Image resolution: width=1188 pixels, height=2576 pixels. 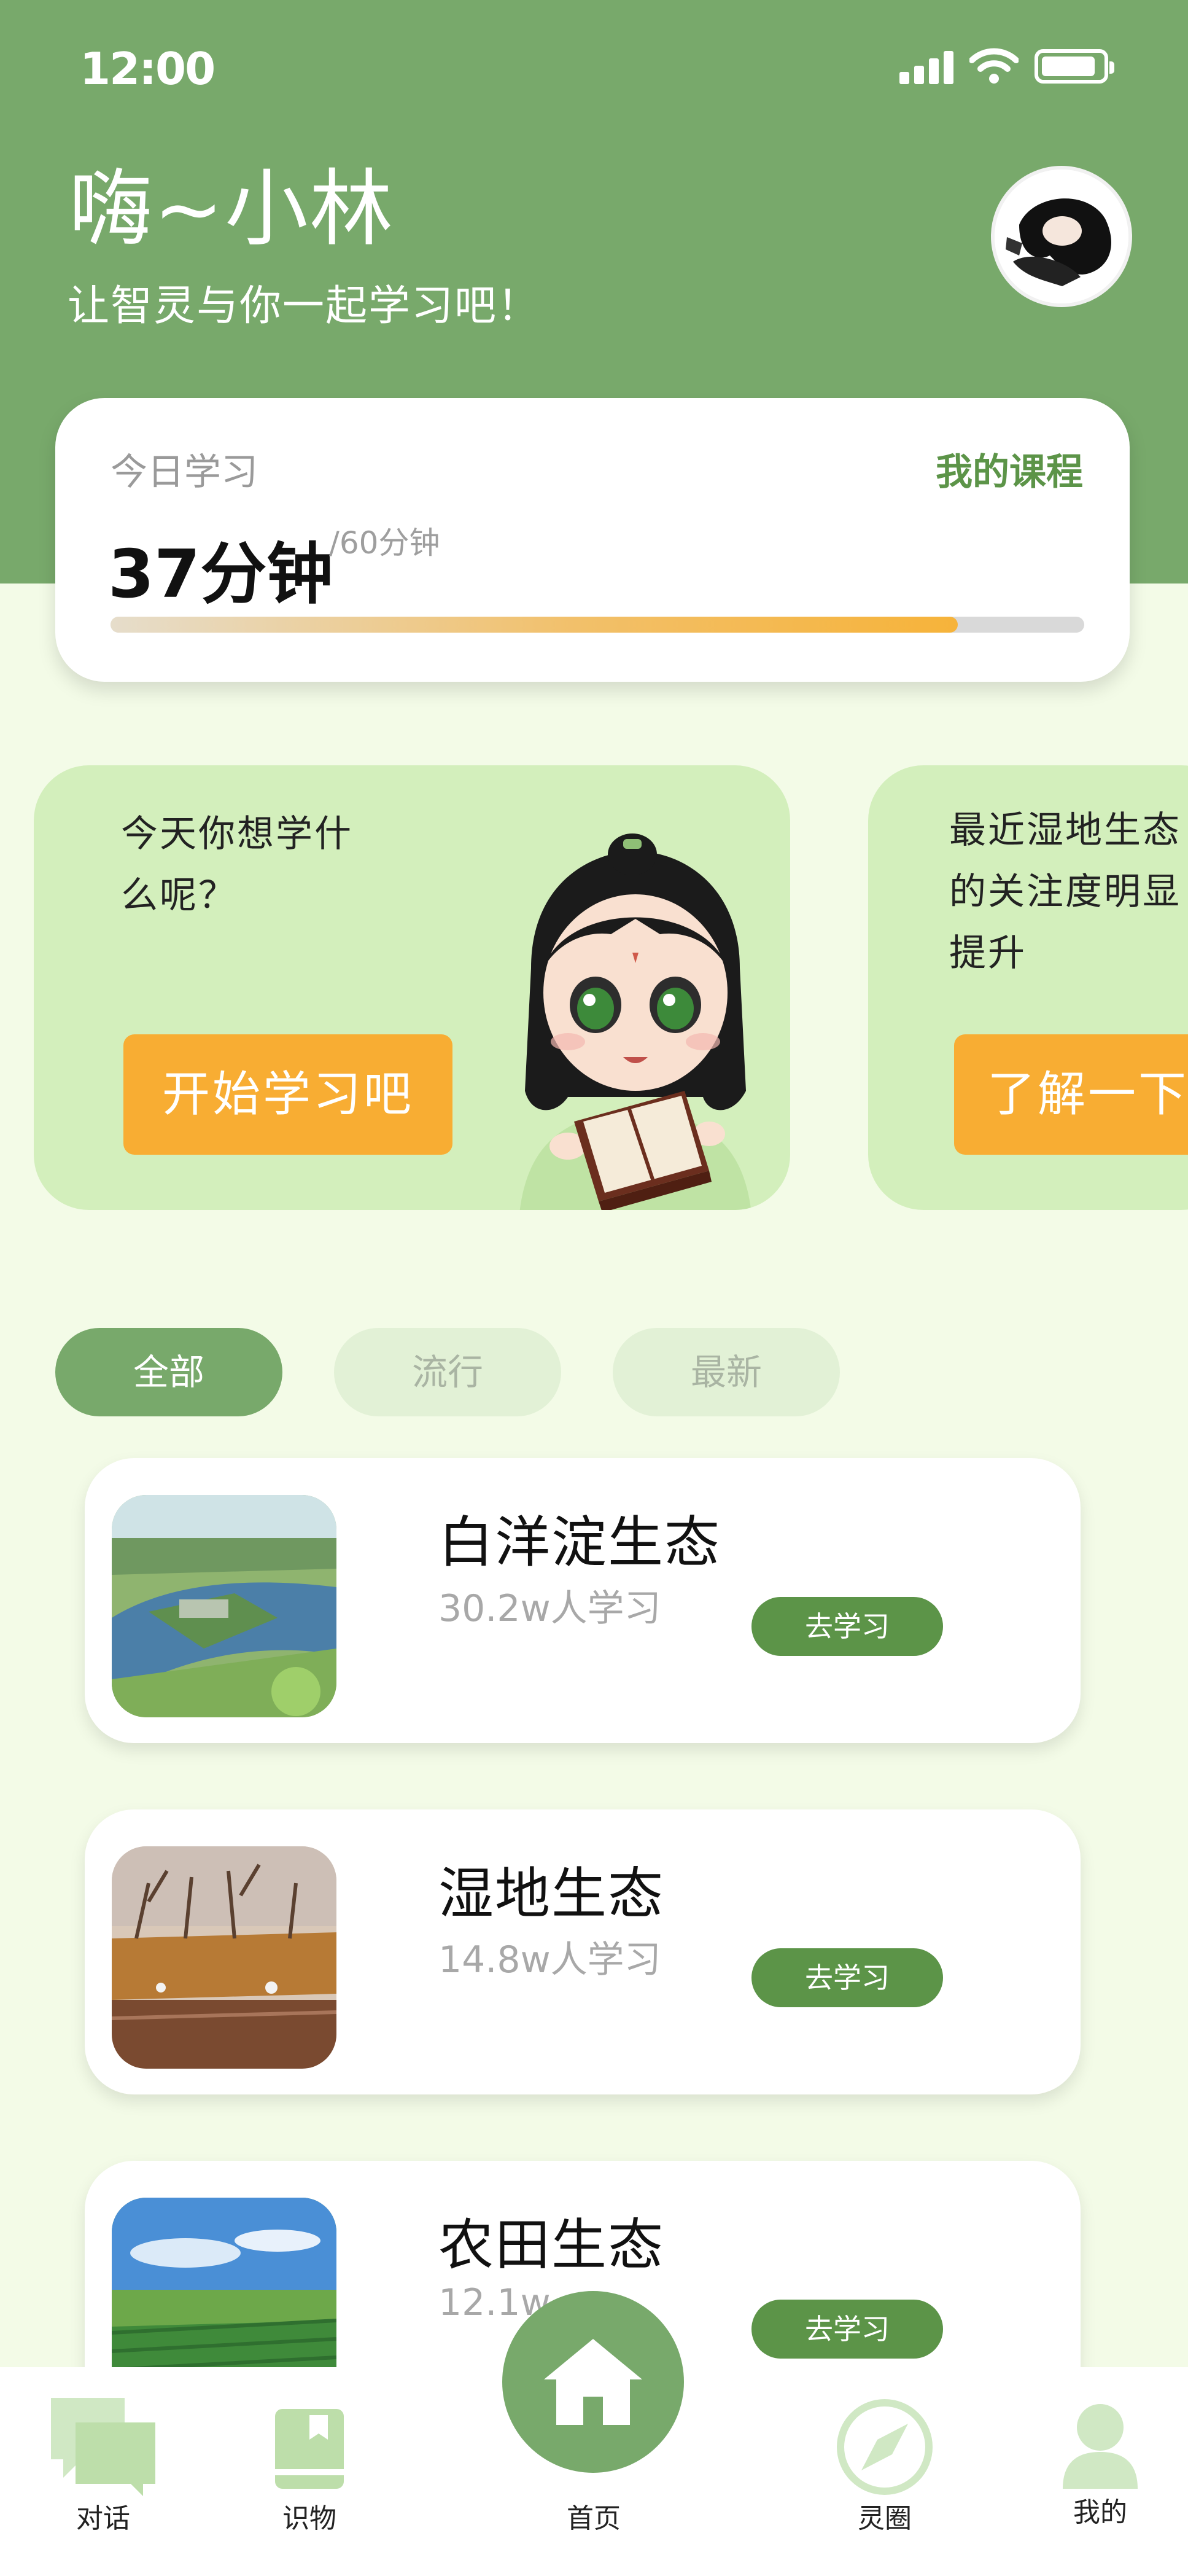 I want to click on nav-label: 灵圈, so click(x=885, y=2518).